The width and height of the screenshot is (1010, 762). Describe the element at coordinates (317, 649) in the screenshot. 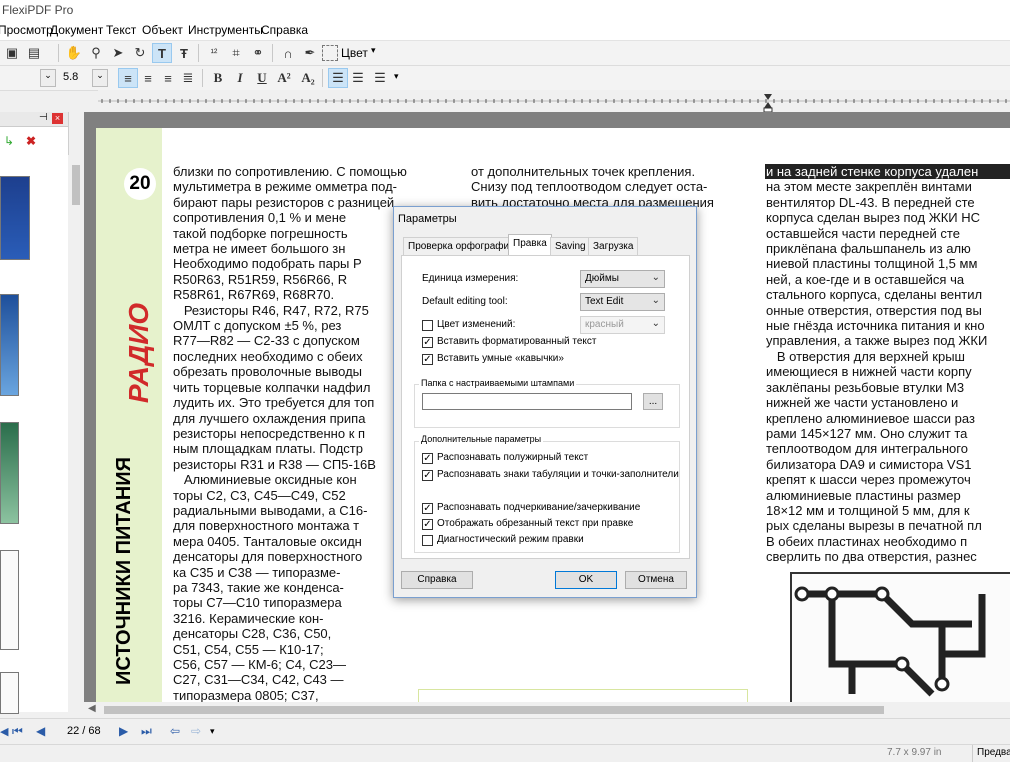

I see `text-line: С51, С54, С55 — К10-17;` at that location.